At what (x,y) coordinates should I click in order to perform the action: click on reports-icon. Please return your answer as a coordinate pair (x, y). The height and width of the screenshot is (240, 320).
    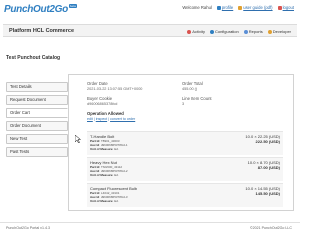
    Looking at the image, I should click on (245, 31).